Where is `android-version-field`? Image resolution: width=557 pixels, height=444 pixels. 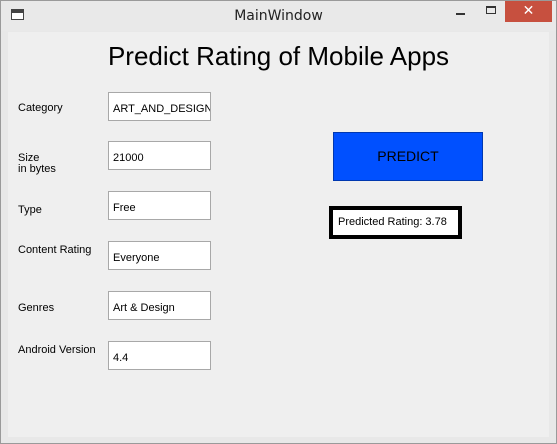
android-version-field is located at coordinates (159, 355).